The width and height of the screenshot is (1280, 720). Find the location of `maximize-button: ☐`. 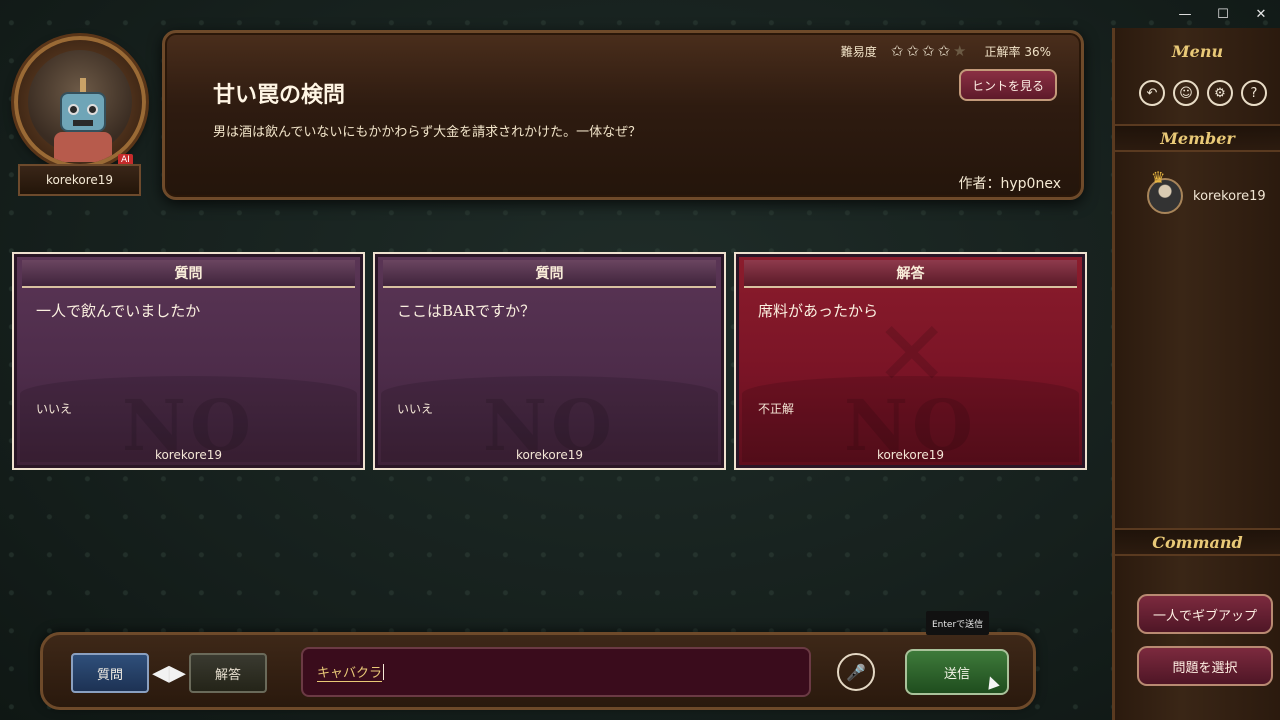

maximize-button: ☐ is located at coordinates (1223, 14).